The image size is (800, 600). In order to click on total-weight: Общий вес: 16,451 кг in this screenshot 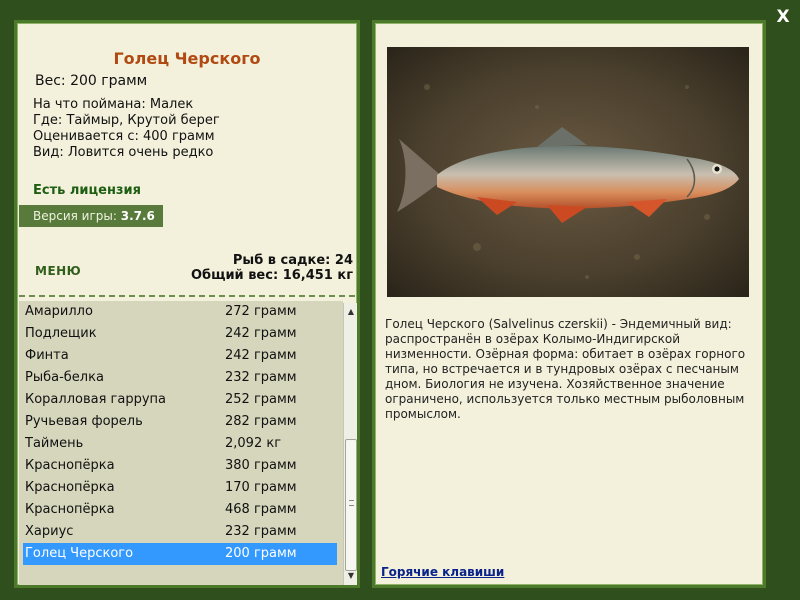, I will do `click(271, 275)`.